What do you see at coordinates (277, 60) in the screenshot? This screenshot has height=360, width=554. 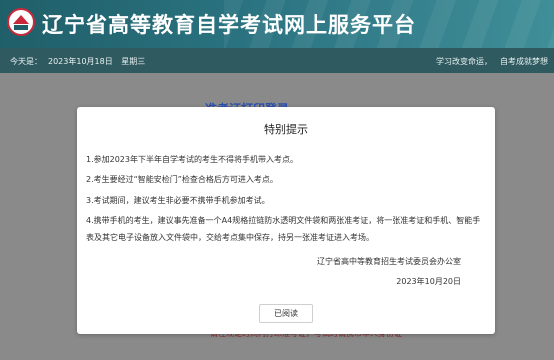 I see `date-bar: 今天是： 2023年10月18日 星期三 学习改变命运， 自考成就梦想` at bounding box center [277, 60].